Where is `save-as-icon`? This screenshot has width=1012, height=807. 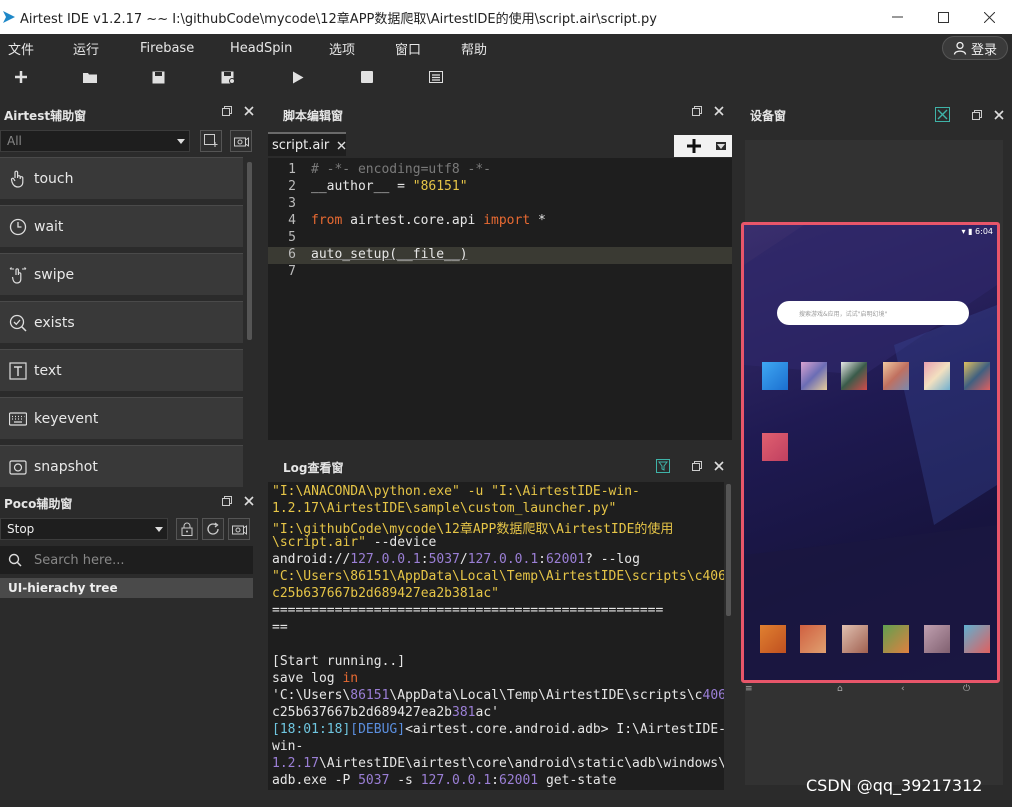 save-as-icon is located at coordinates (228, 77).